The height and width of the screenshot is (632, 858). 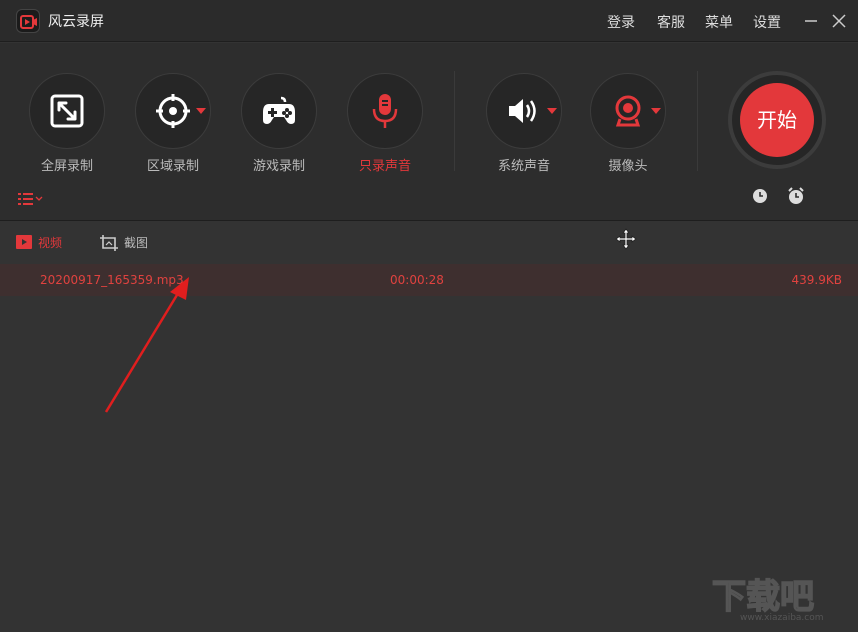 I want to click on annotation-arrow, so click(x=146, y=345).